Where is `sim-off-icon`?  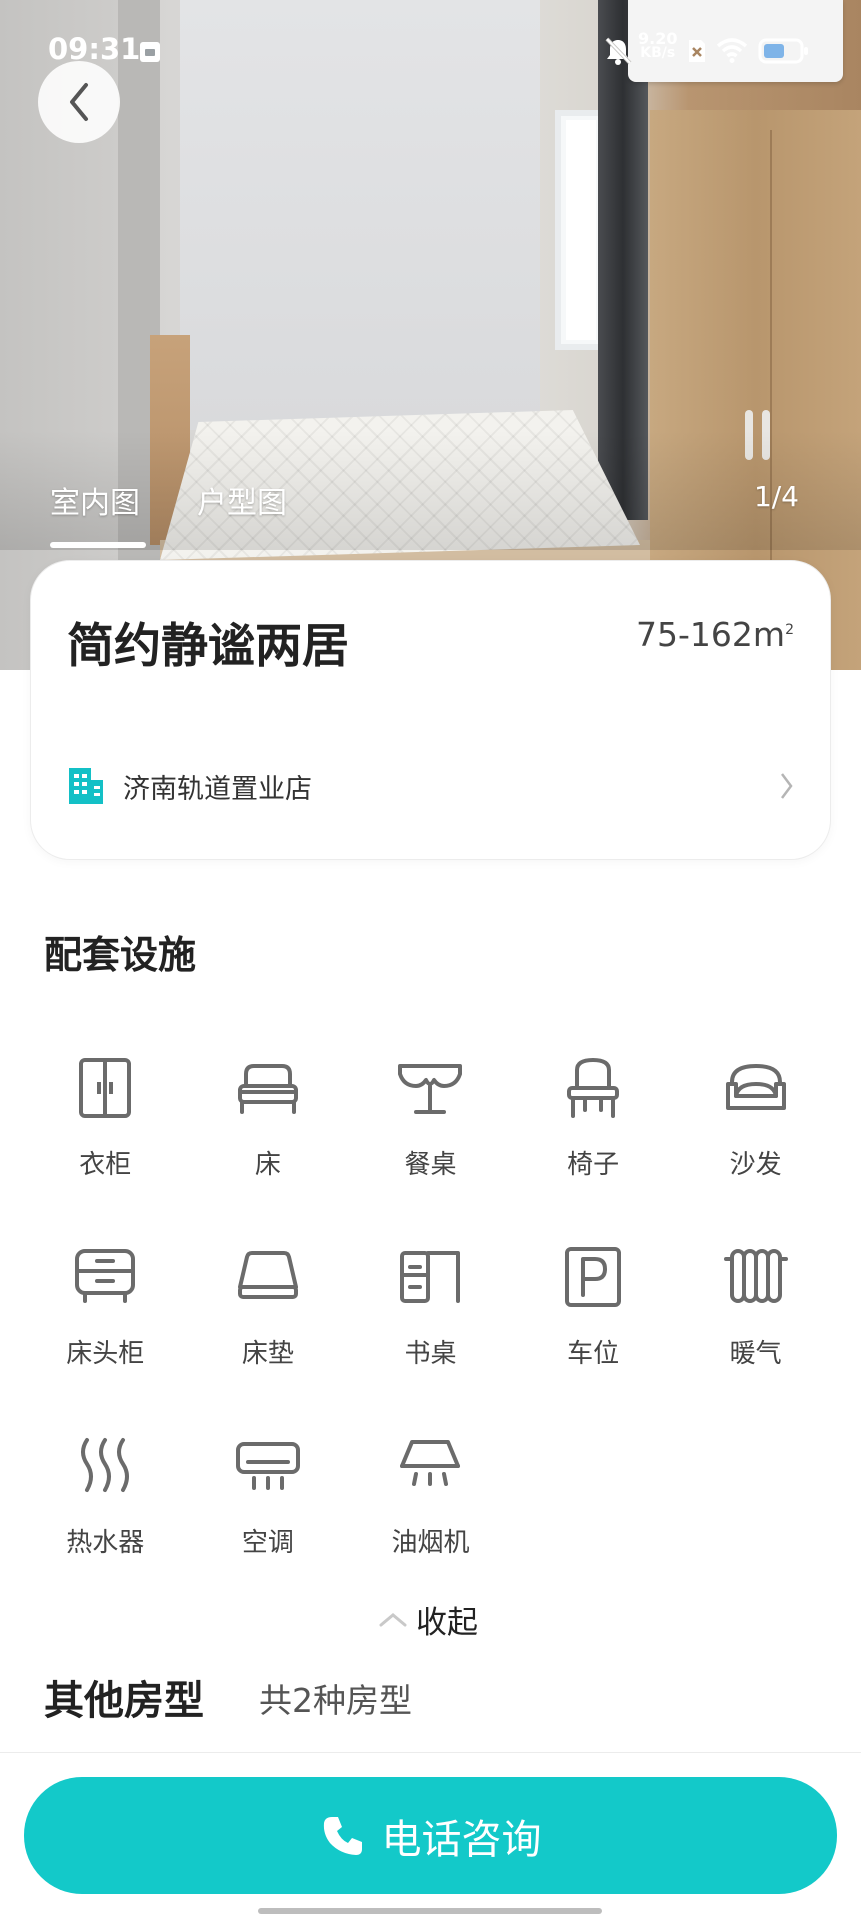 sim-off-icon is located at coordinates (697, 51).